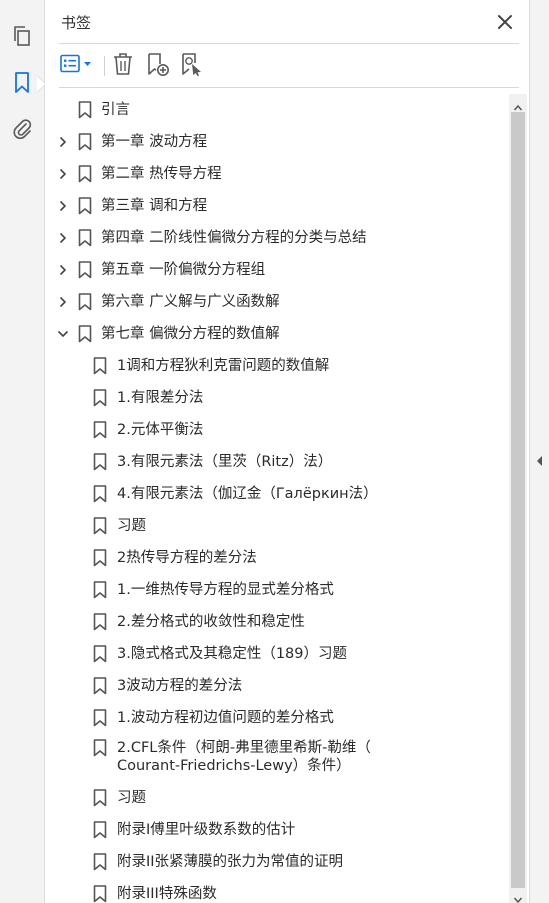 The width and height of the screenshot is (549, 903). What do you see at coordinates (230, 862) in the screenshot?
I see `bookmark-label: 附录II张紧薄膜的张力为常值的证明` at bounding box center [230, 862].